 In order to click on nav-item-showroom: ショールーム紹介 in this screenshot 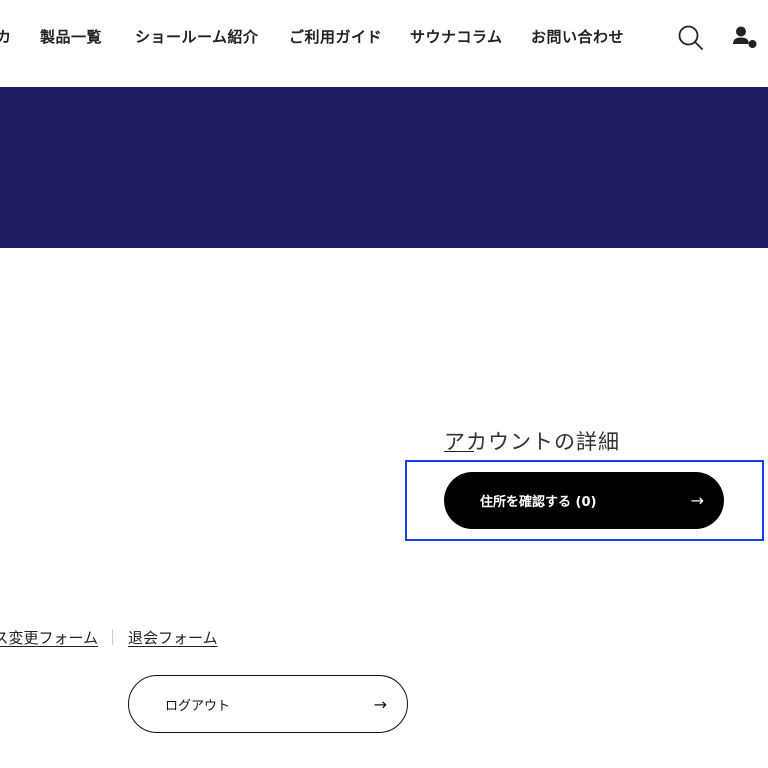, I will do `click(197, 37)`.